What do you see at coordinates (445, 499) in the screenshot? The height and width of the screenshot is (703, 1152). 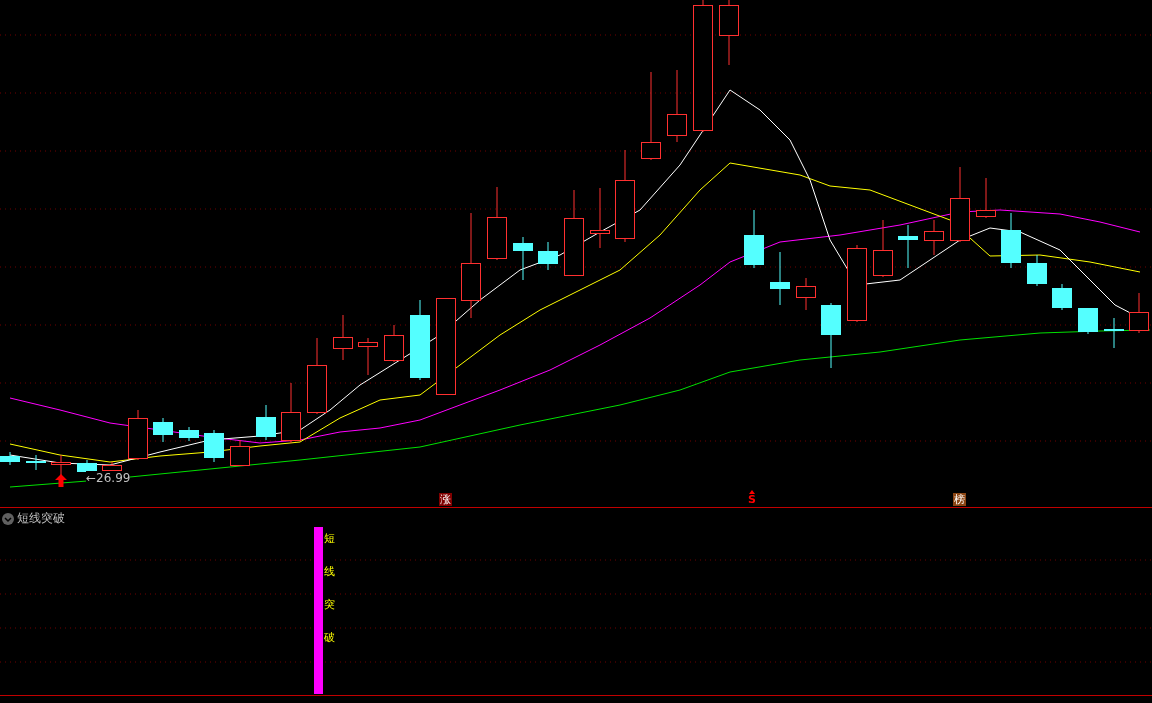 I see `signal-badge: 涨` at bounding box center [445, 499].